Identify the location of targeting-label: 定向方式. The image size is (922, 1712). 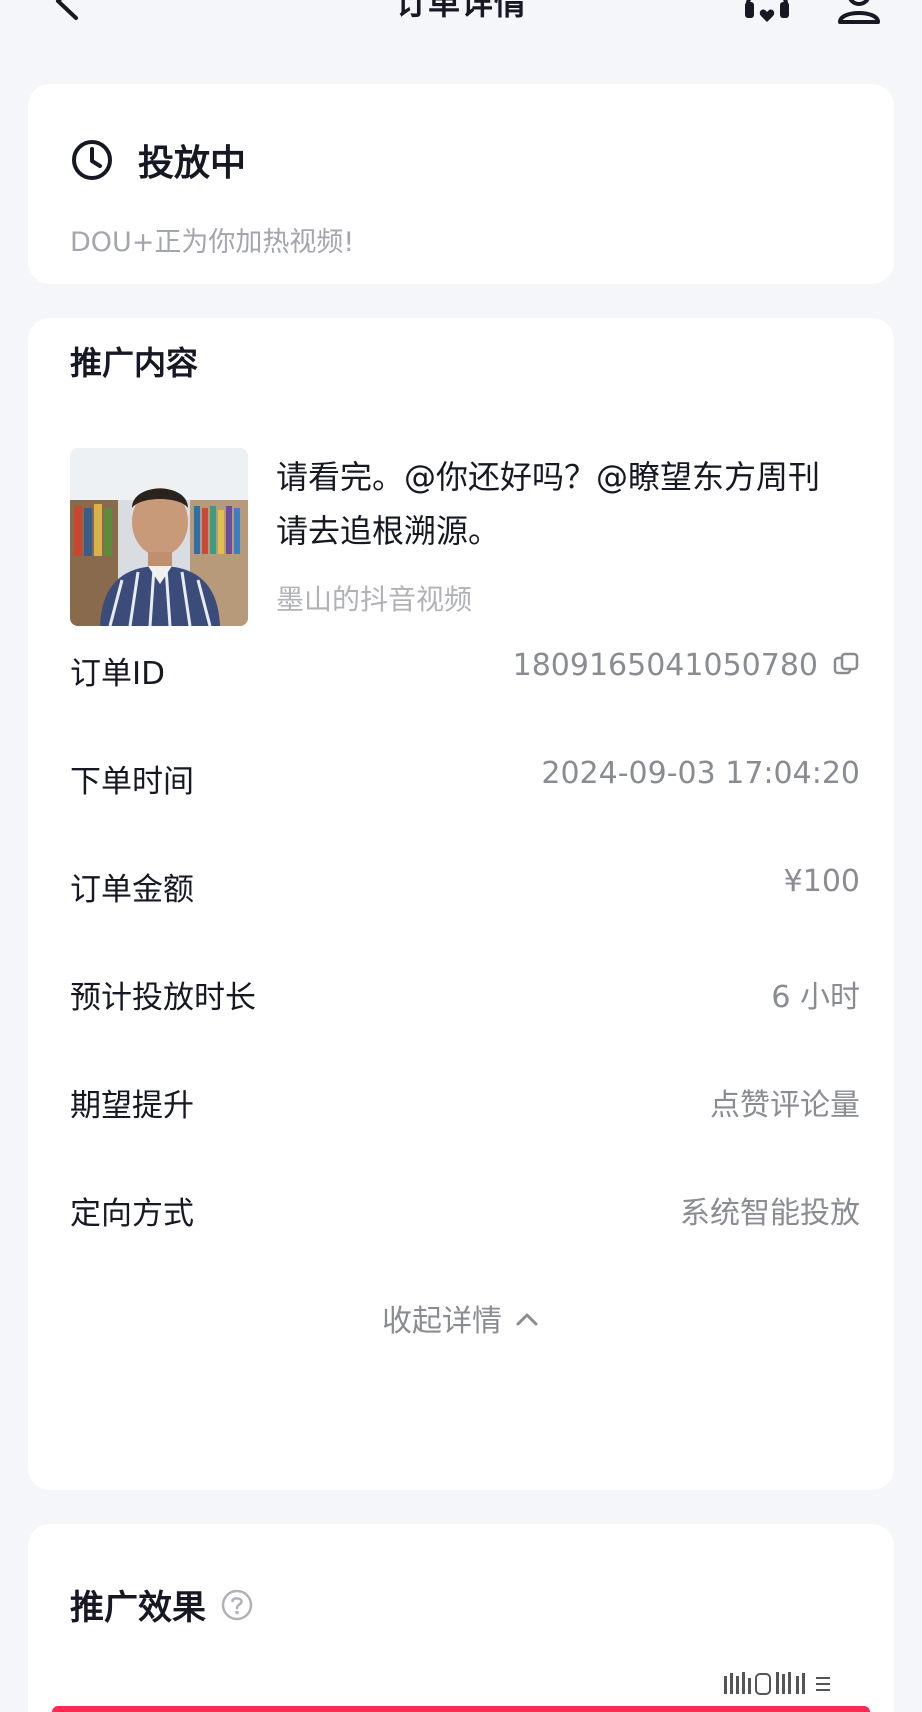
(132, 1214).